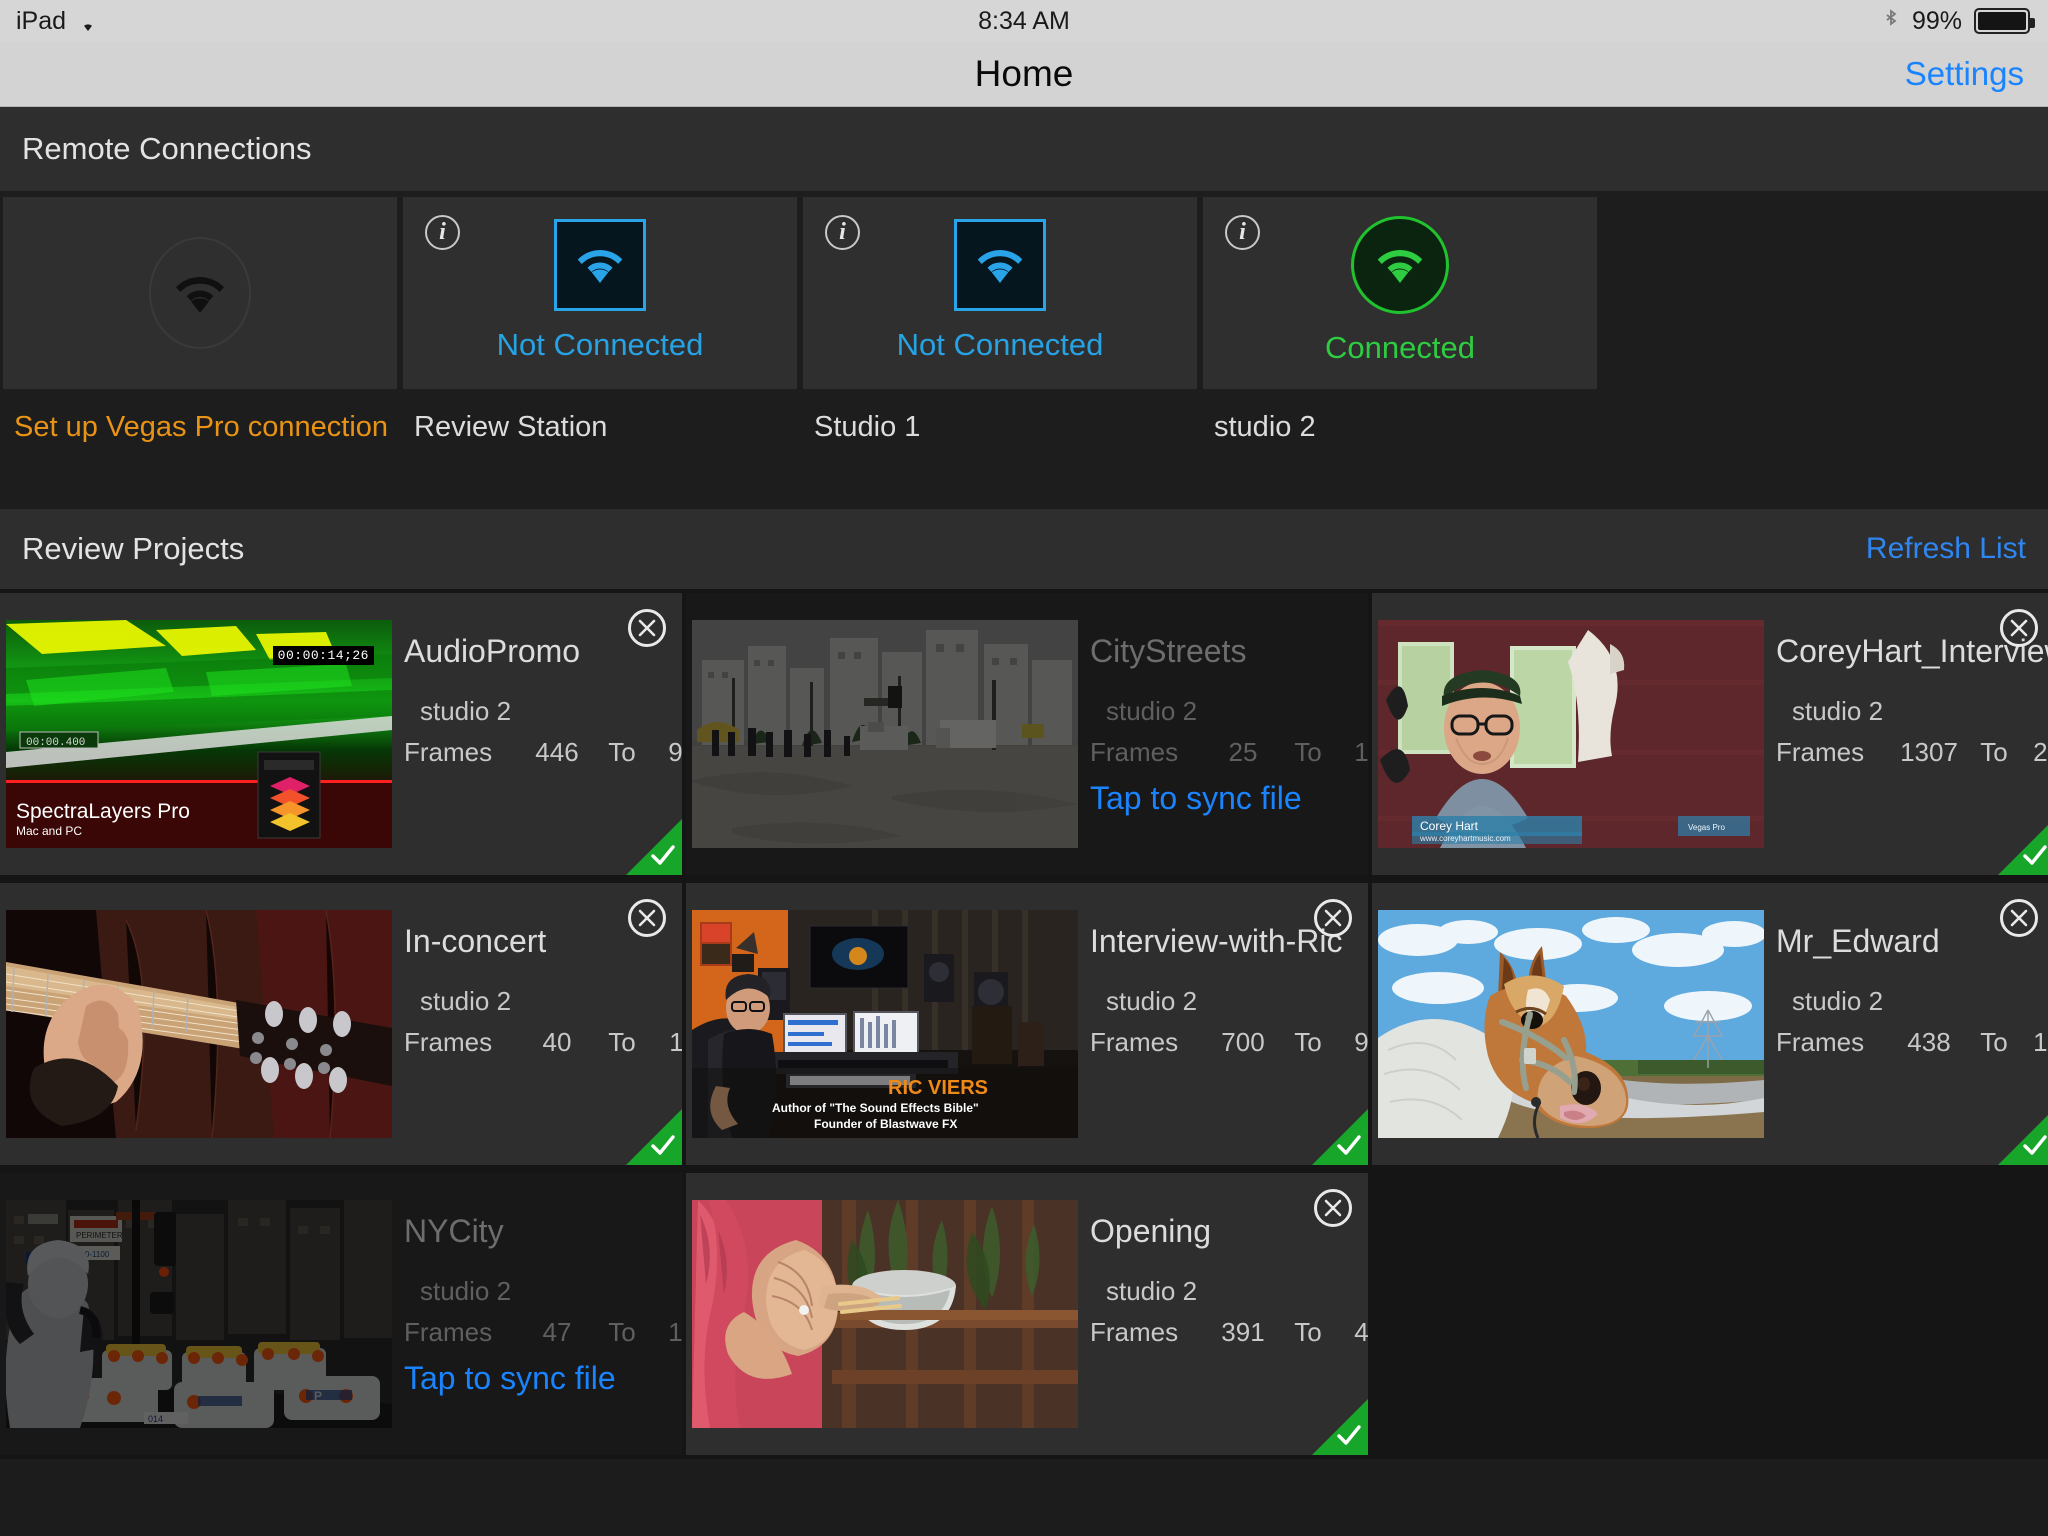  I want to click on svg-text: Founder of Blastwave FX, so click(885, 1124).